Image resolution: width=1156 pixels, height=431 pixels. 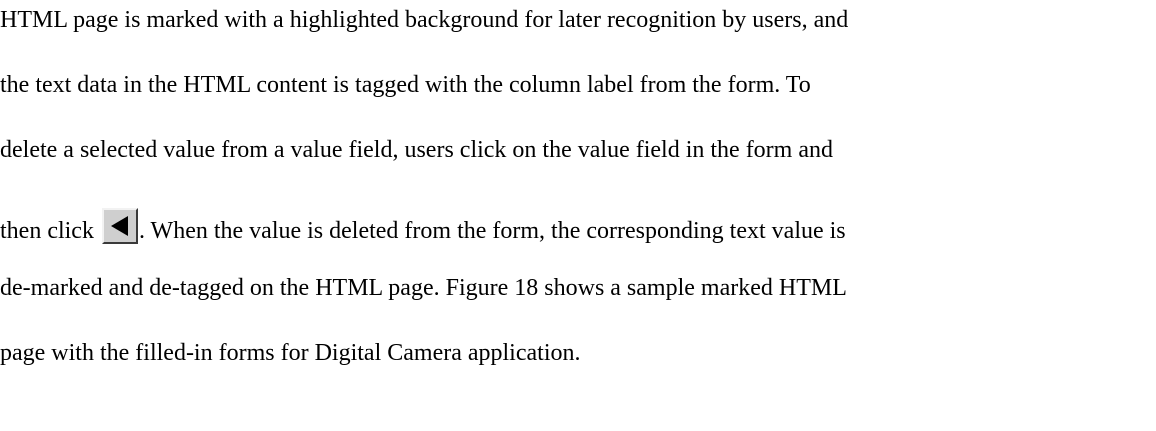 What do you see at coordinates (47, 231) in the screenshot?
I see `line-4-text-before: then click` at bounding box center [47, 231].